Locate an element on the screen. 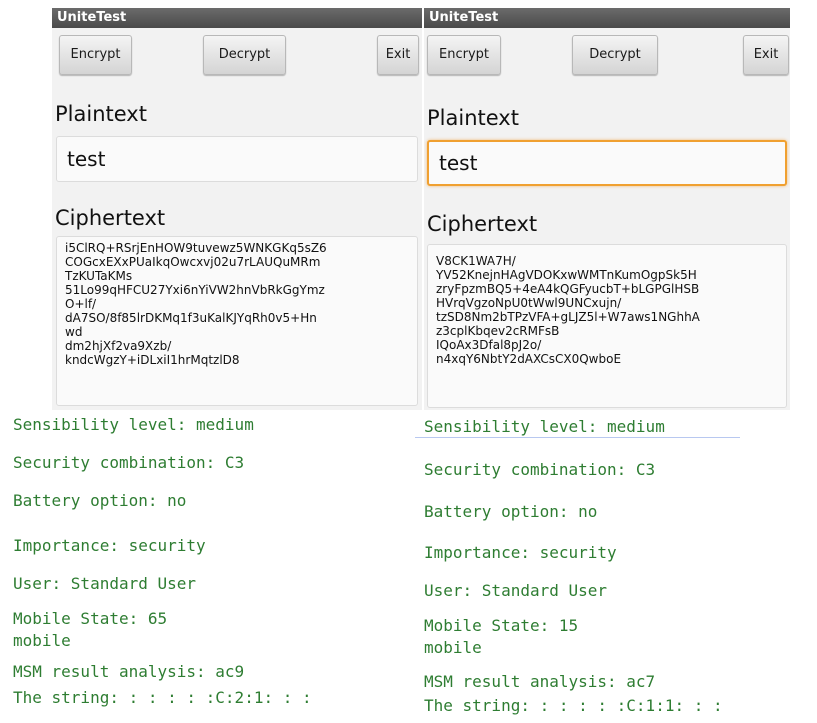  mobile-state-line: Mobile State: 65 is located at coordinates (90, 618).